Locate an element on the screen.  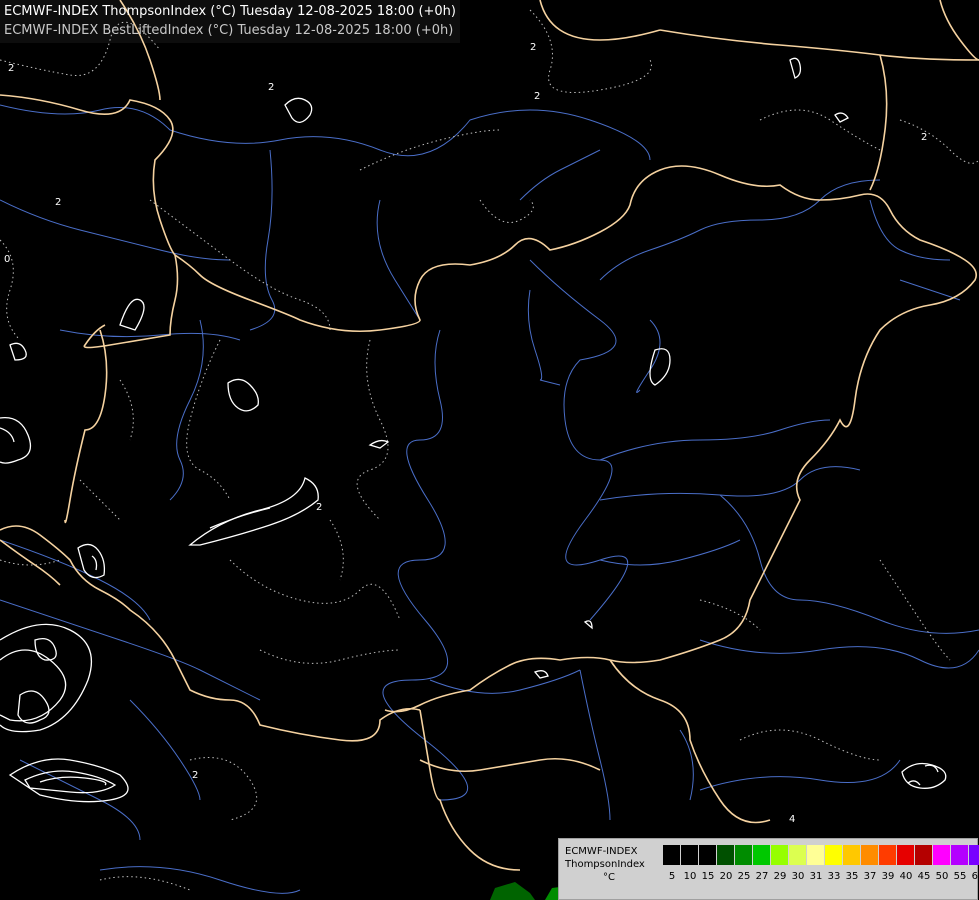
legend-tick-label: 40 is located at coordinates (906, 876).